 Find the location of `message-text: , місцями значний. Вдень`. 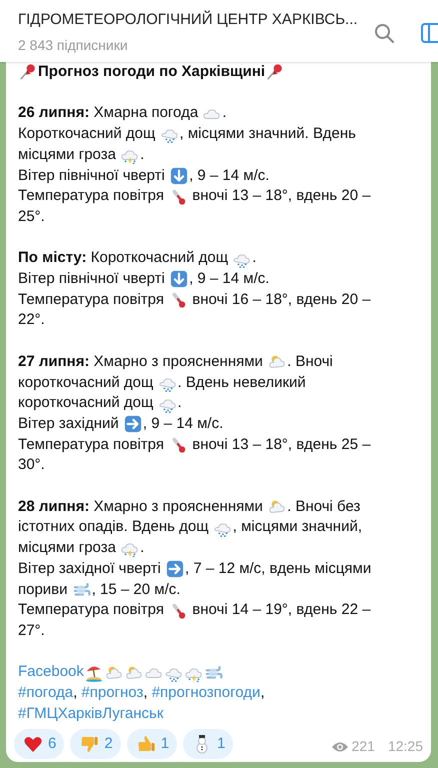

message-text: , місцями значний. Вдень is located at coordinates (268, 134).